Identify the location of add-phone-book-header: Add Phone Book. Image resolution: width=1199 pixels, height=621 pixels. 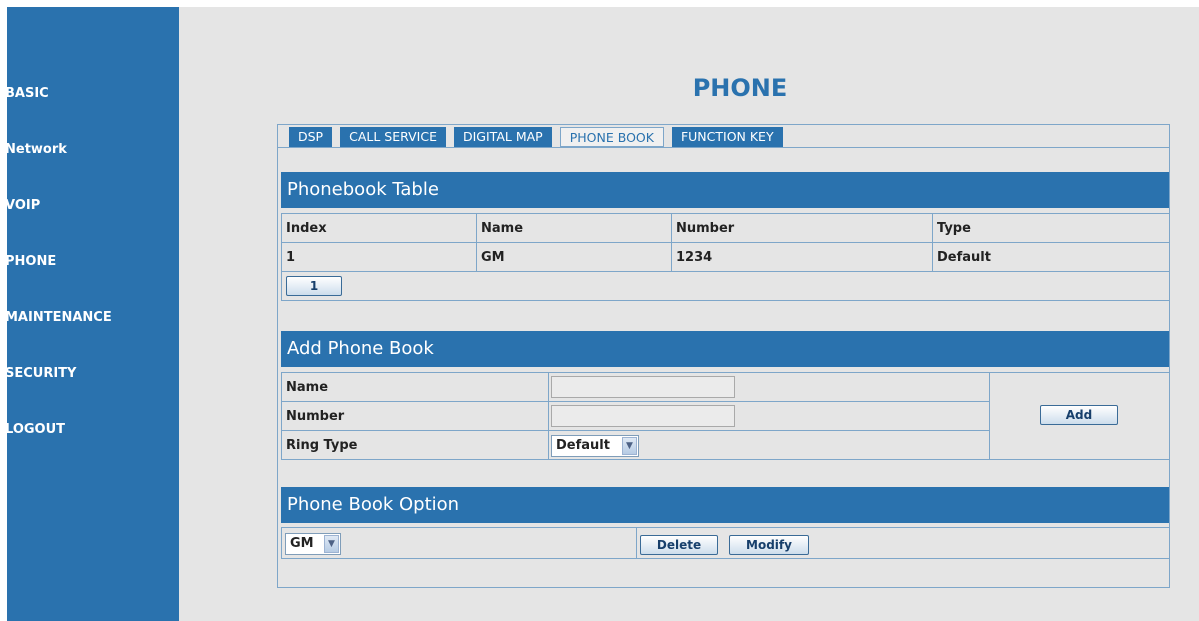
(725, 349).